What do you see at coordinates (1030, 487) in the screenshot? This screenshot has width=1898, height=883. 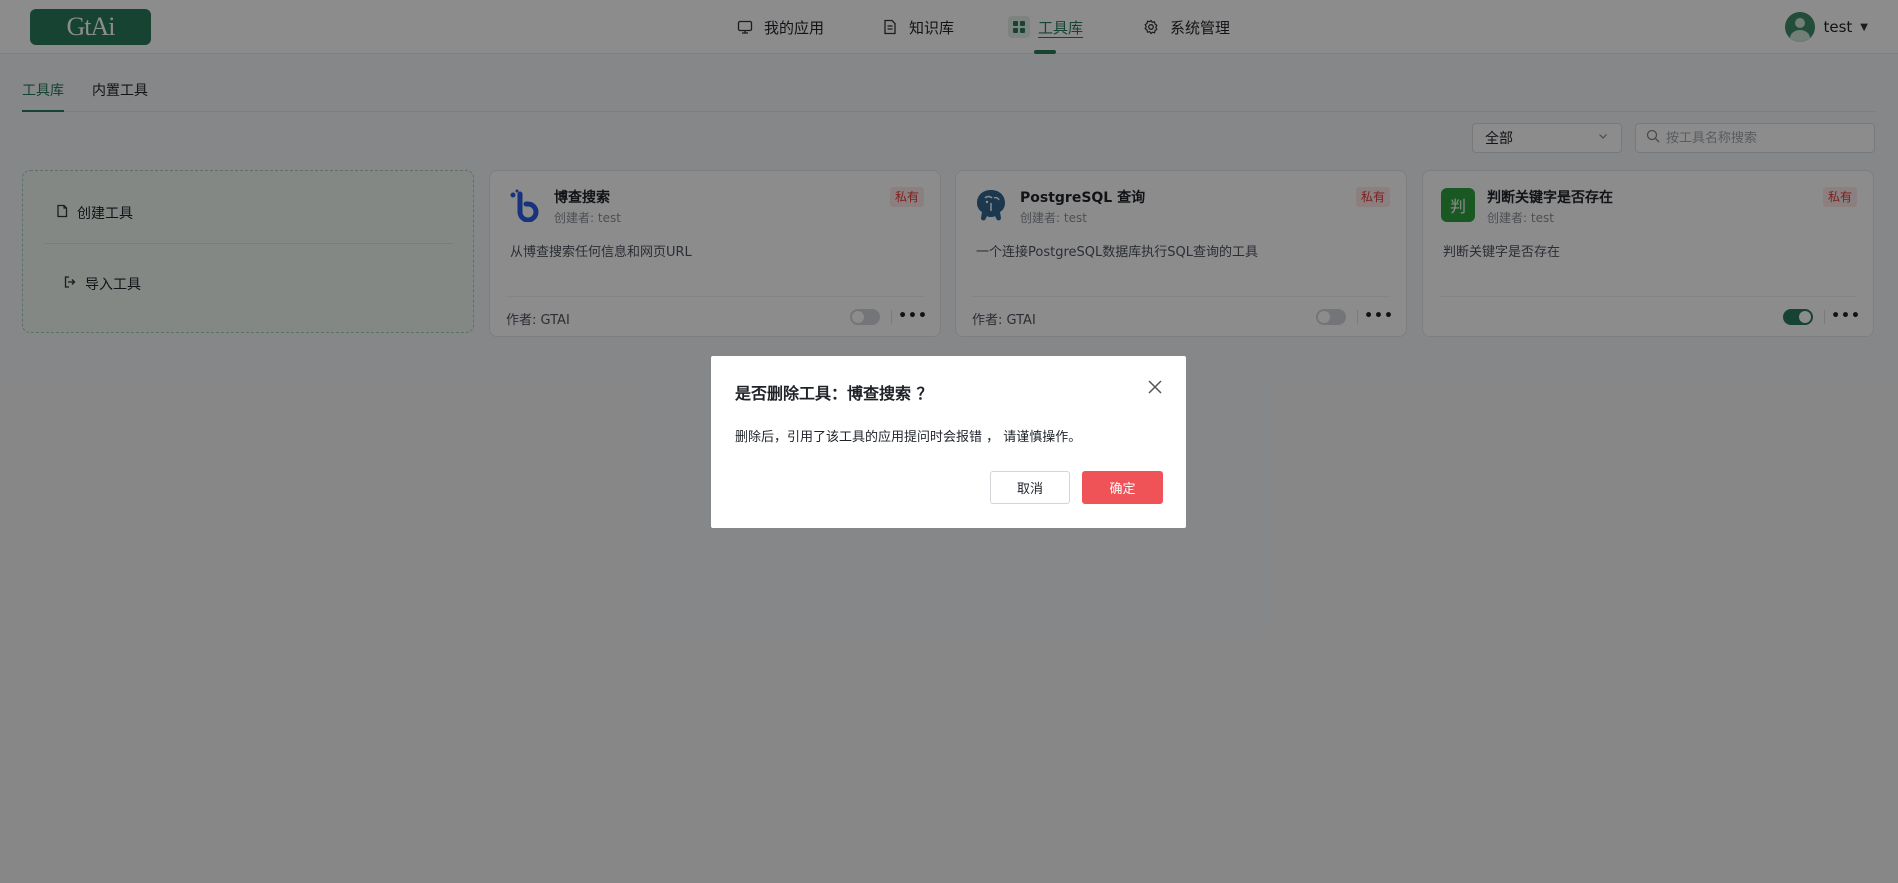 I see `cancel-button: 取消` at bounding box center [1030, 487].